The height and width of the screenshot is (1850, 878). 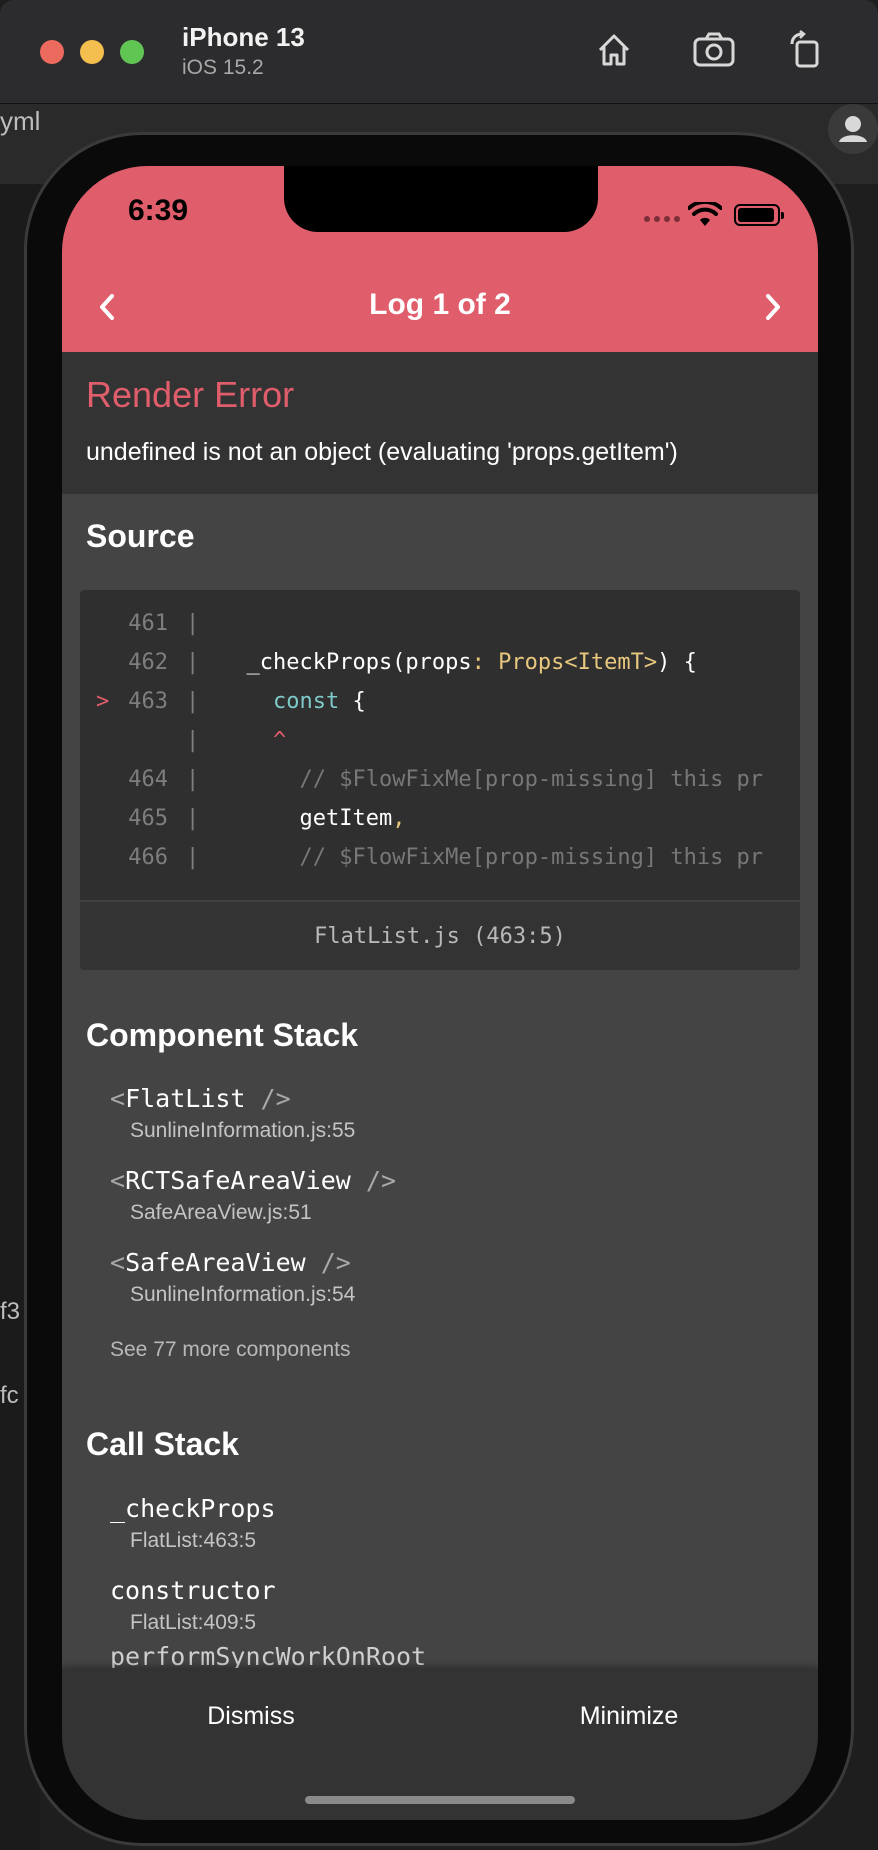 I want to click on code-text: ^, so click(x=503, y=741).